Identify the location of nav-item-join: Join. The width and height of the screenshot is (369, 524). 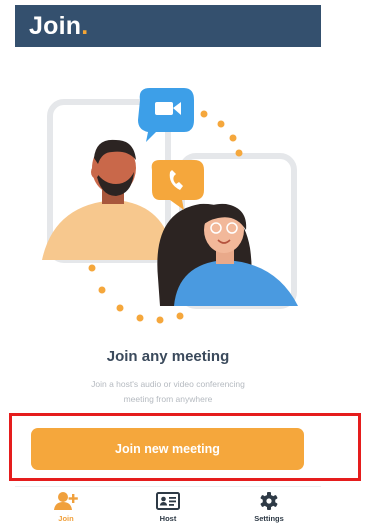
(66, 507).